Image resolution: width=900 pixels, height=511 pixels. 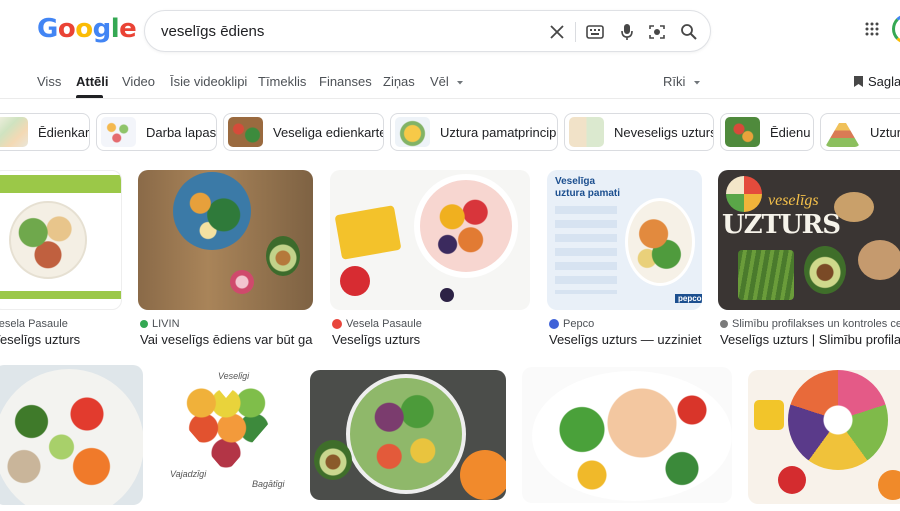 What do you see at coordinates (744, 194) in the screenshot?
I see `veggie-wheel-illustration` at bounding box center [744, 194].